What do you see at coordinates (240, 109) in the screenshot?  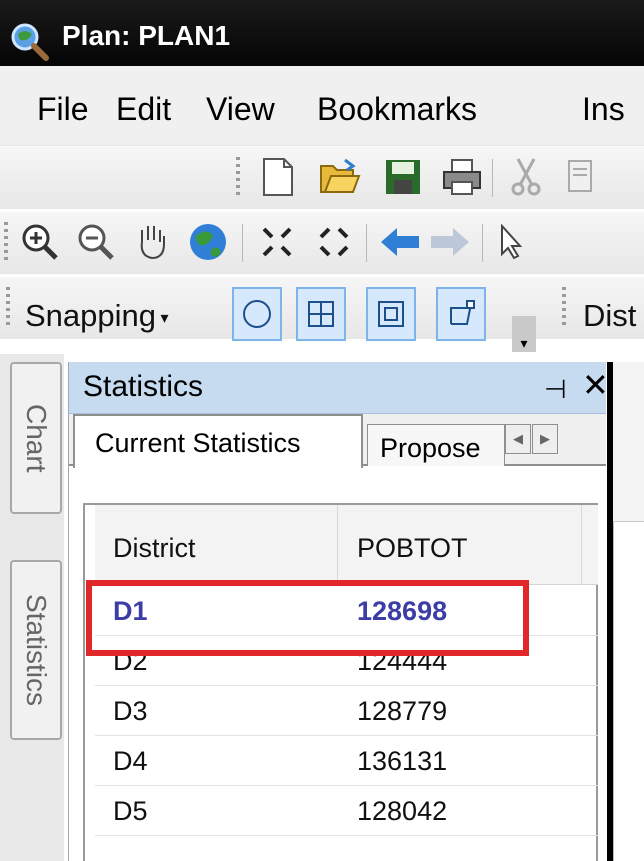 I see `menu-view: View` at bounding box center [240, 109].